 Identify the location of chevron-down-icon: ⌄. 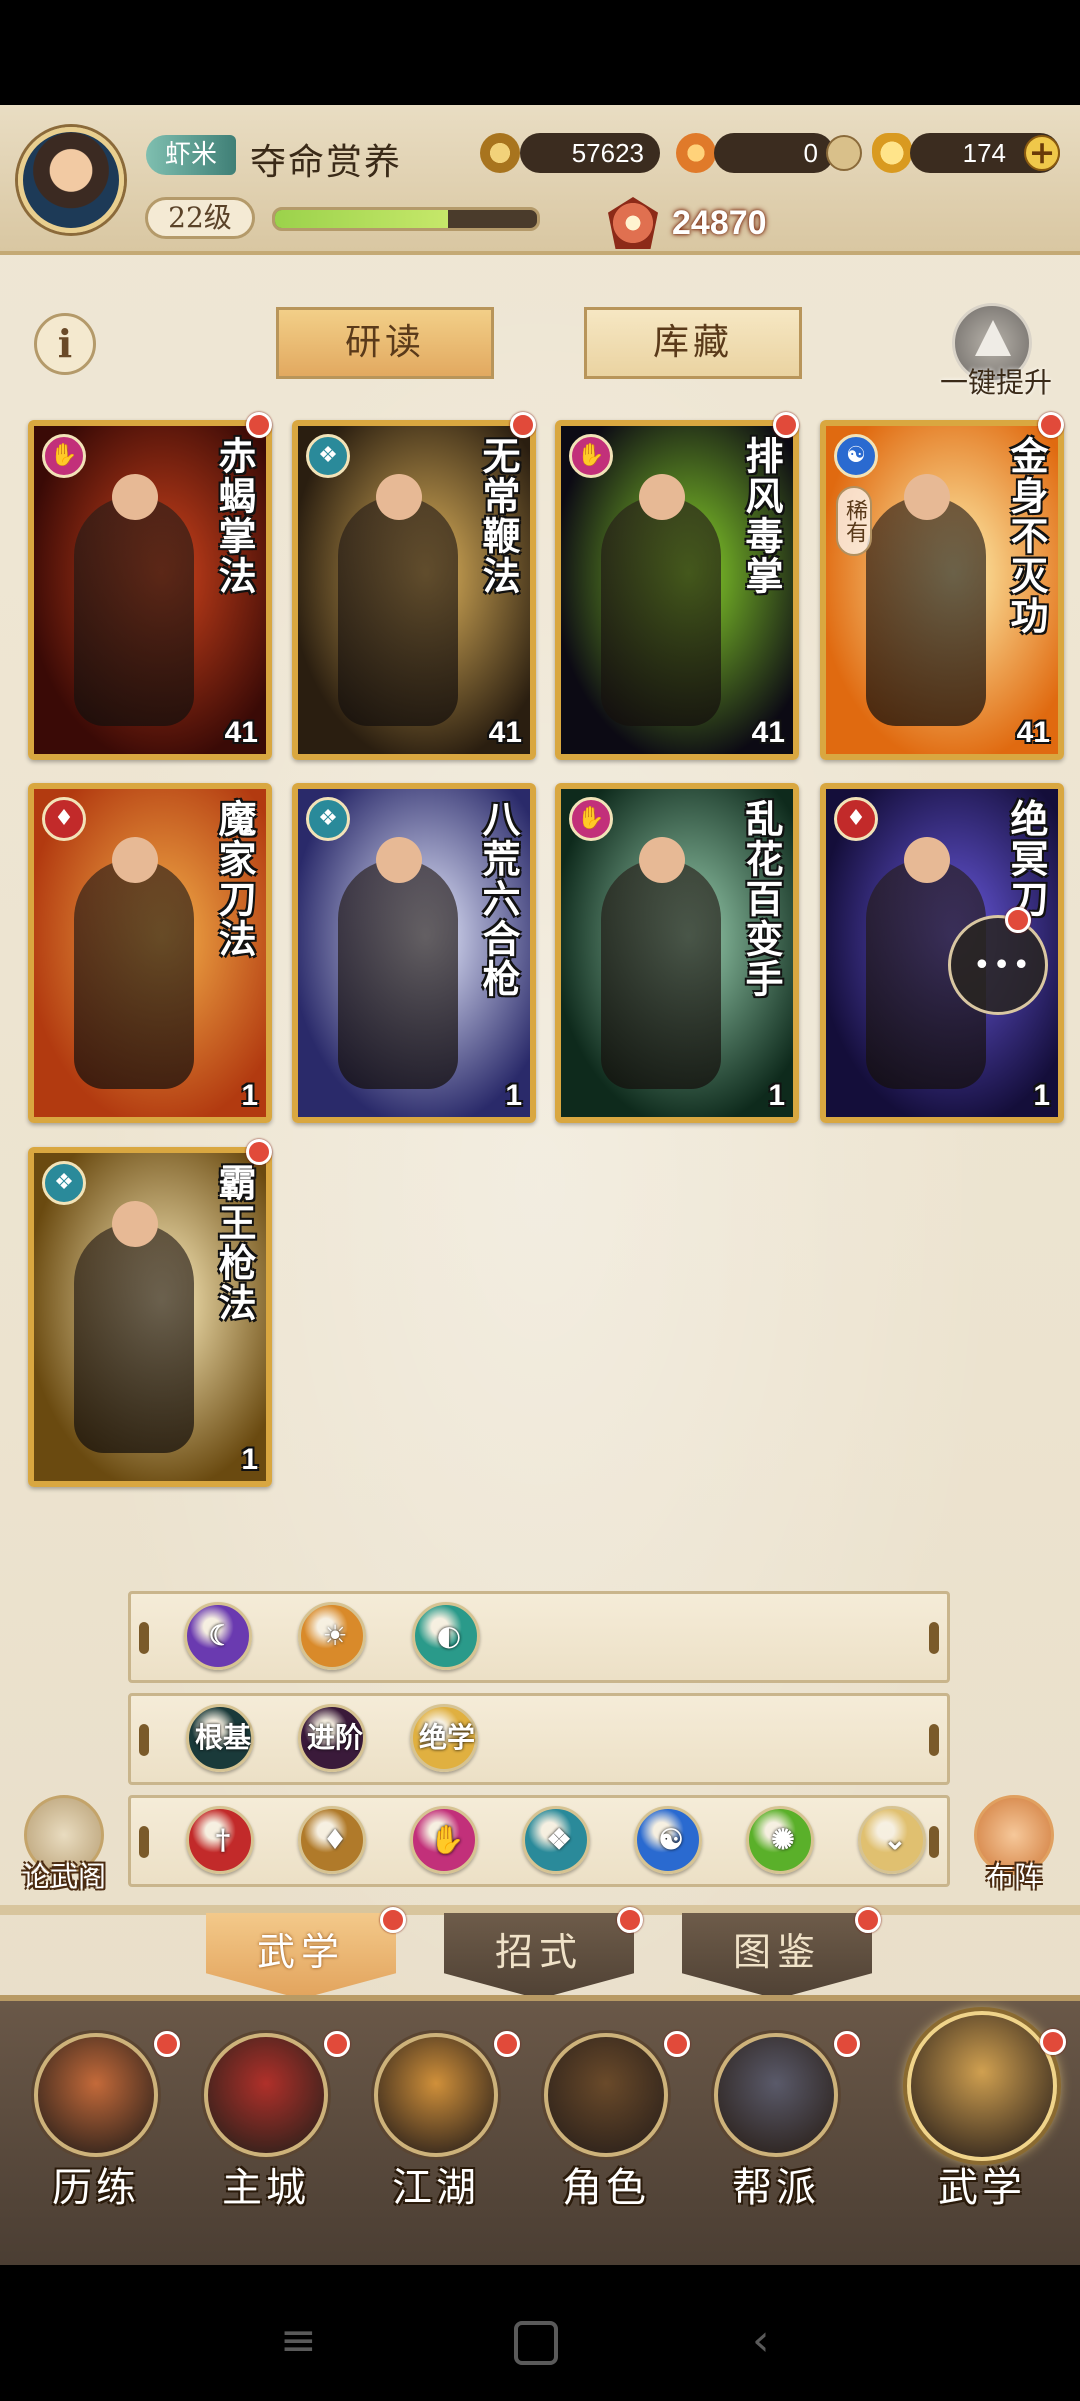
(892, 1840).